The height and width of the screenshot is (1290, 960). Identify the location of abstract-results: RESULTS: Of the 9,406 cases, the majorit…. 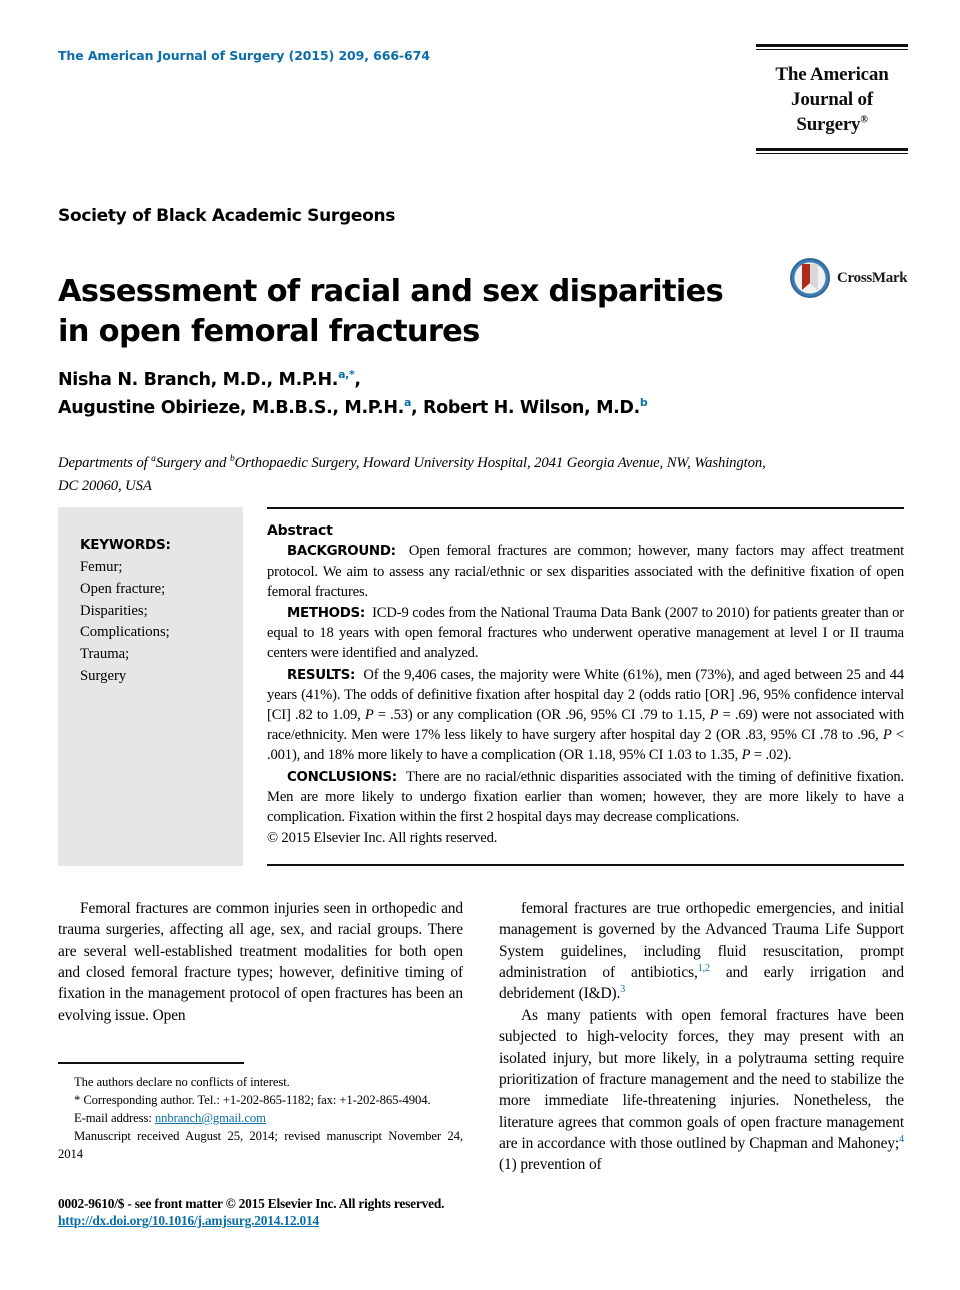
(586, 715).